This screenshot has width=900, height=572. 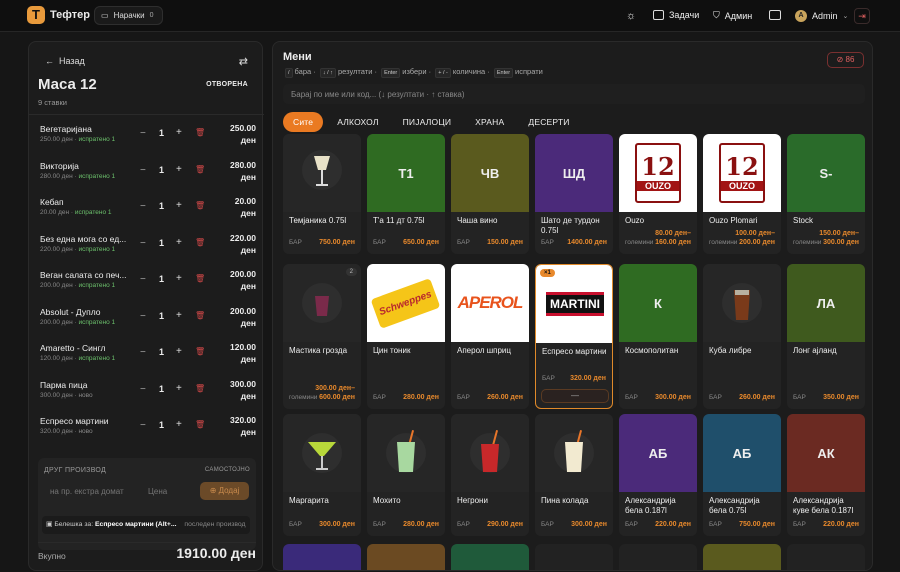 I want to click on out-of-stock-count: 86, so click(x=850, y=59).